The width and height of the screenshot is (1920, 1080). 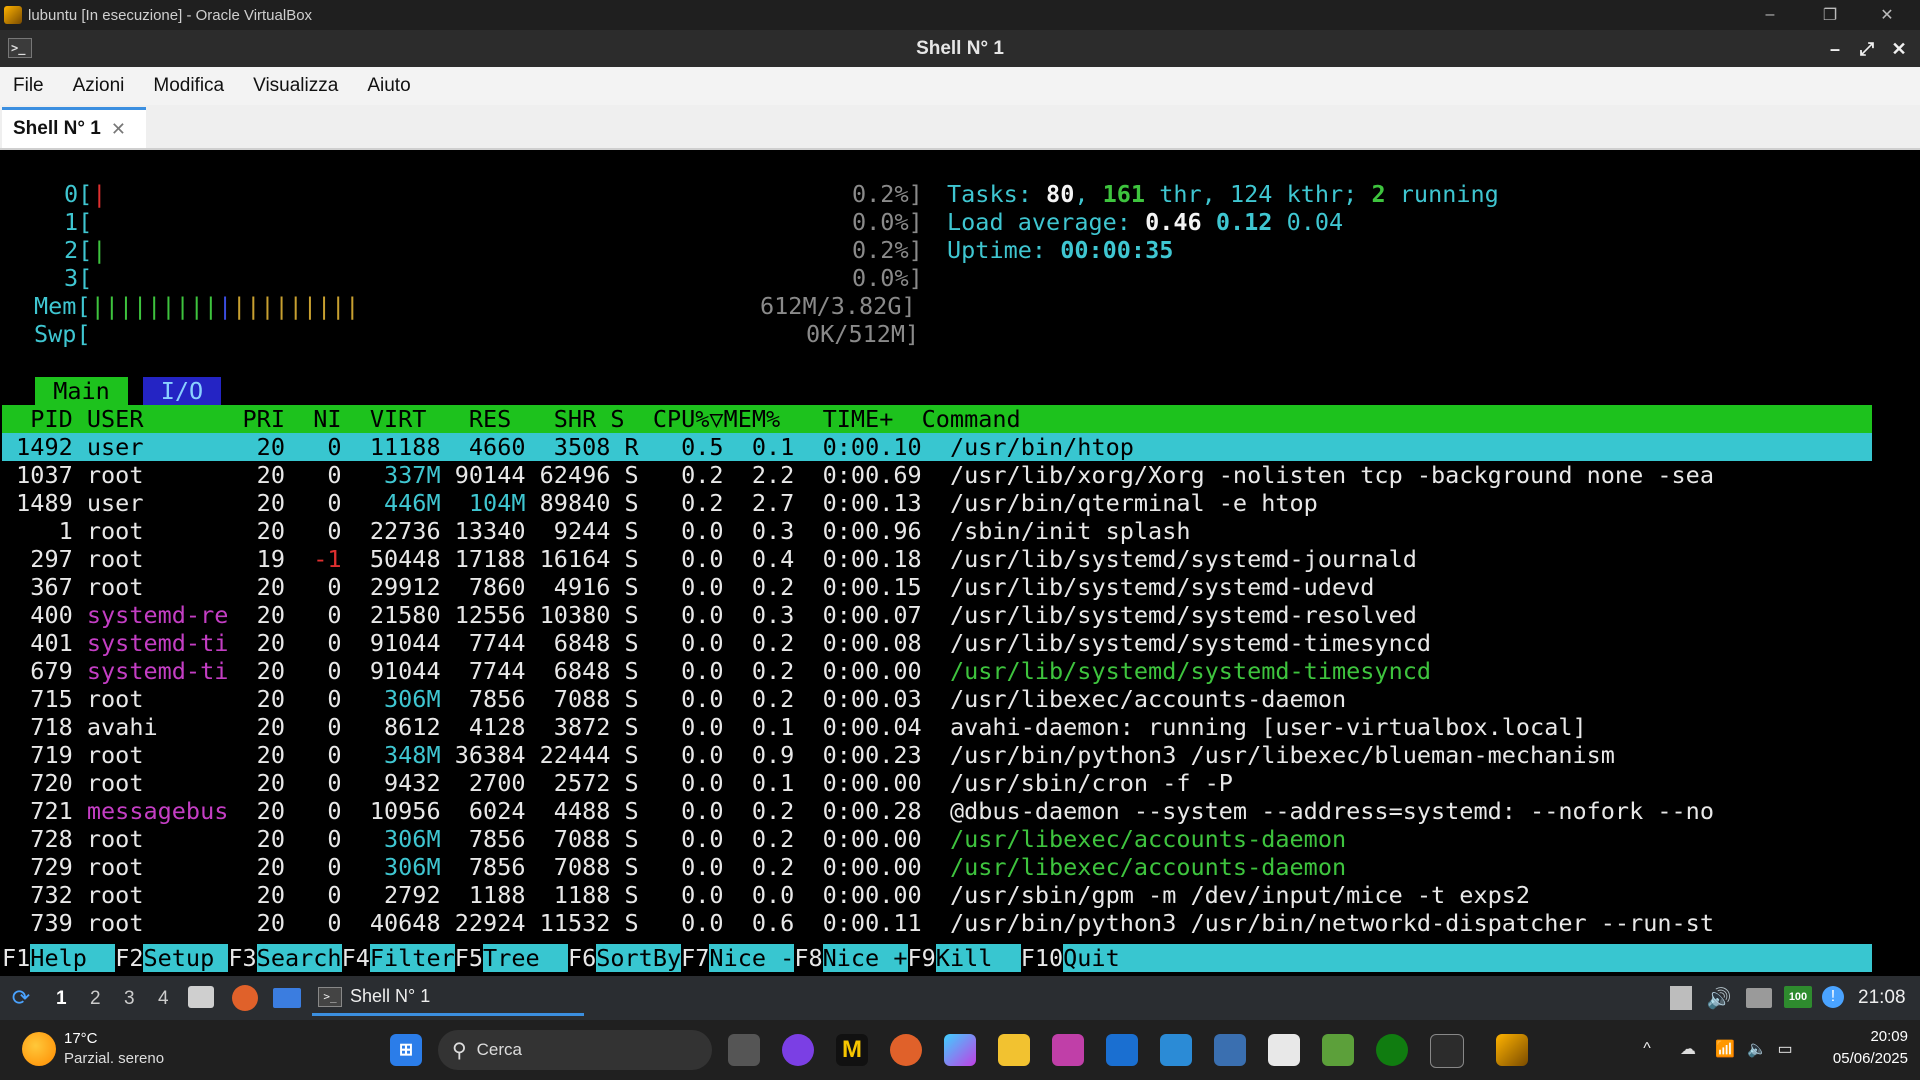 I want to click on fkey-f6: F6, so click(x=582, y=958).